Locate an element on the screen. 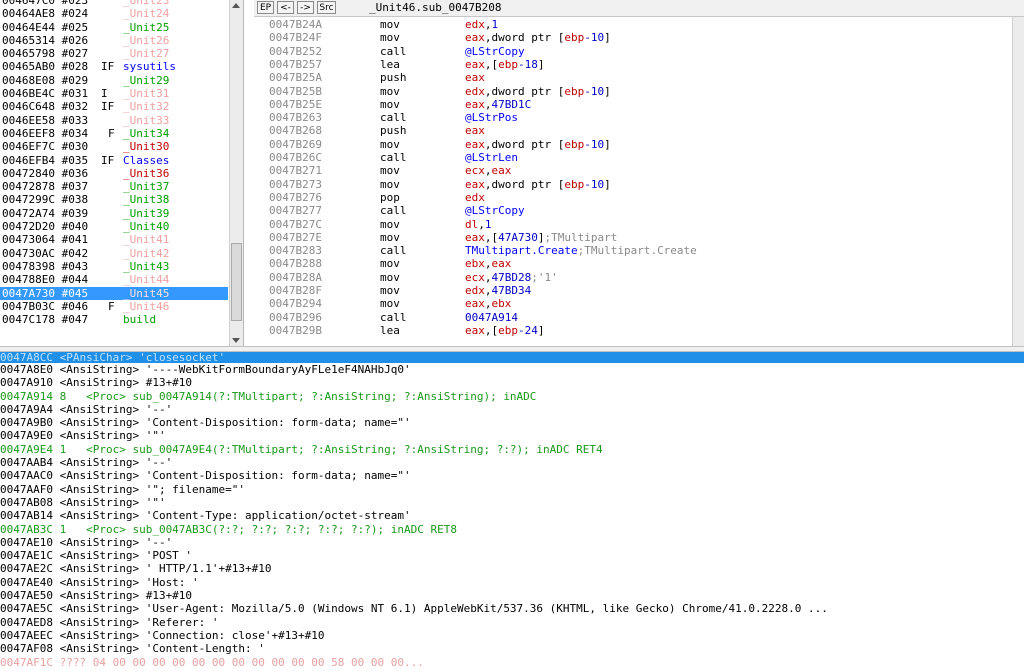  operand-token: 47BD28 is located at coordinates (511, 277).